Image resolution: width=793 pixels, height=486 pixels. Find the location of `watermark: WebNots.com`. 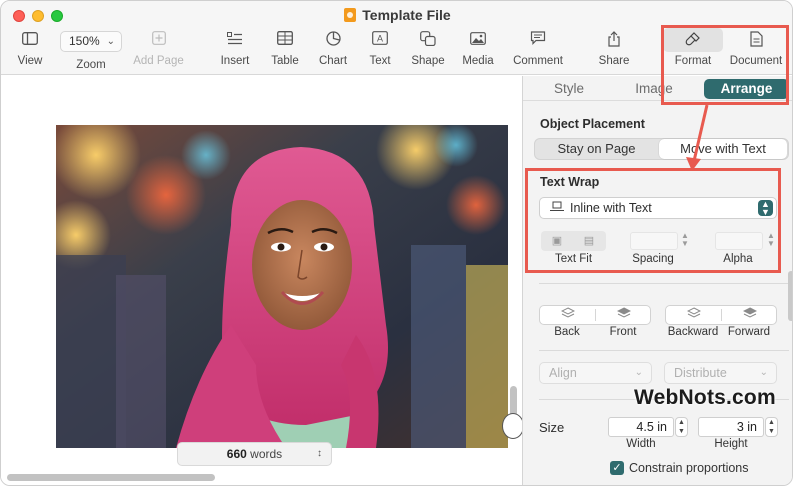

watermark: WebNots.com is located at coordinates (705, 397).